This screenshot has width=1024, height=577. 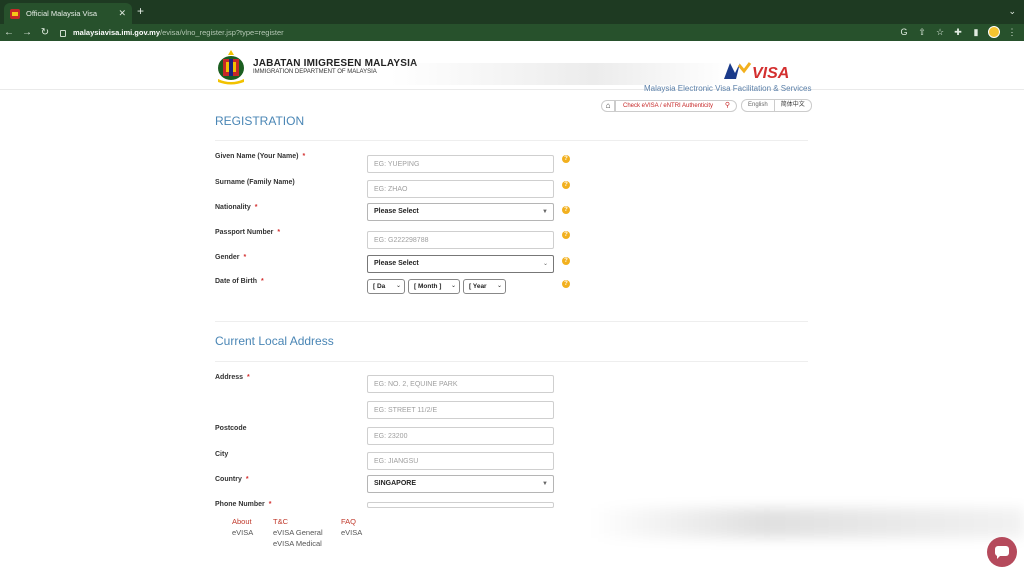 What do you see at coordinates (460, 436) in the screenshot?
I see `postcode-input` at bounding box center [460, 436].